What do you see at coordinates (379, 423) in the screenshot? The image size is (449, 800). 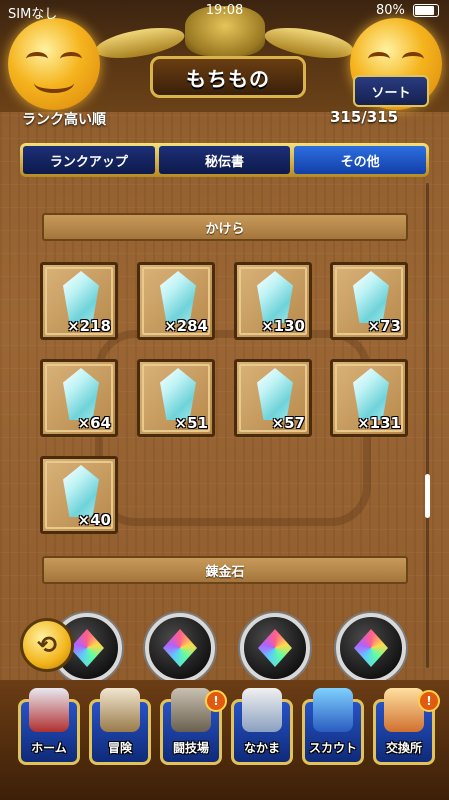 I see `item-quantity: ×131` at bounding box center [379, 423].